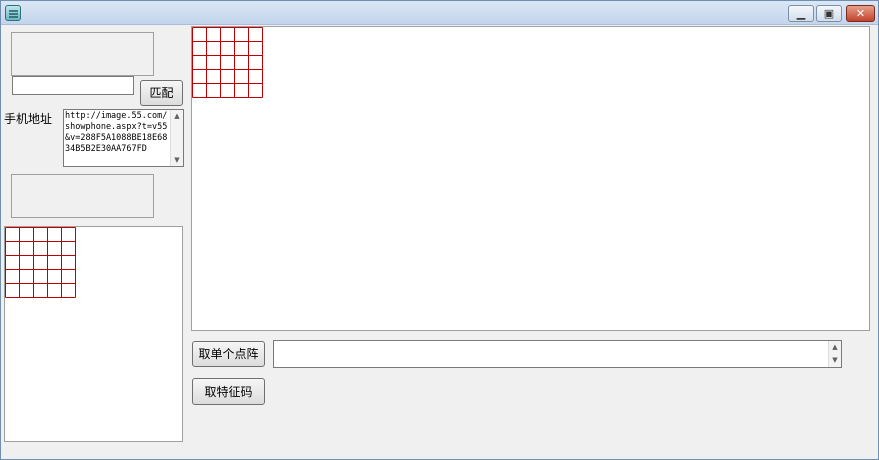  I want to click on get-feature-code-button: 取特征码, so click(228, 391).